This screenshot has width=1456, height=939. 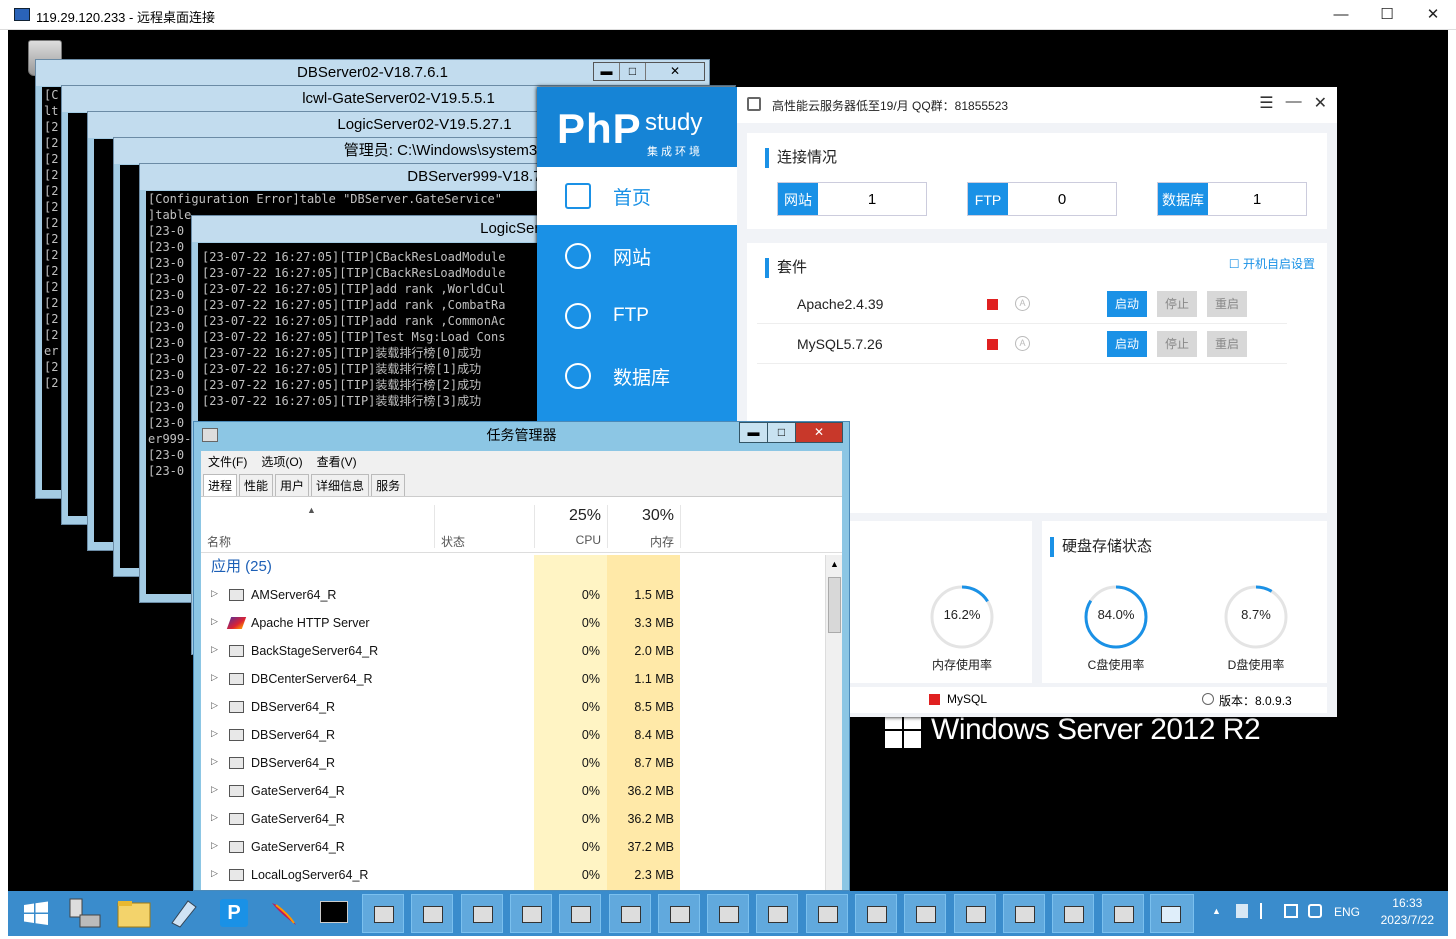 I want to click on start-button, so click(x=36, y=913).